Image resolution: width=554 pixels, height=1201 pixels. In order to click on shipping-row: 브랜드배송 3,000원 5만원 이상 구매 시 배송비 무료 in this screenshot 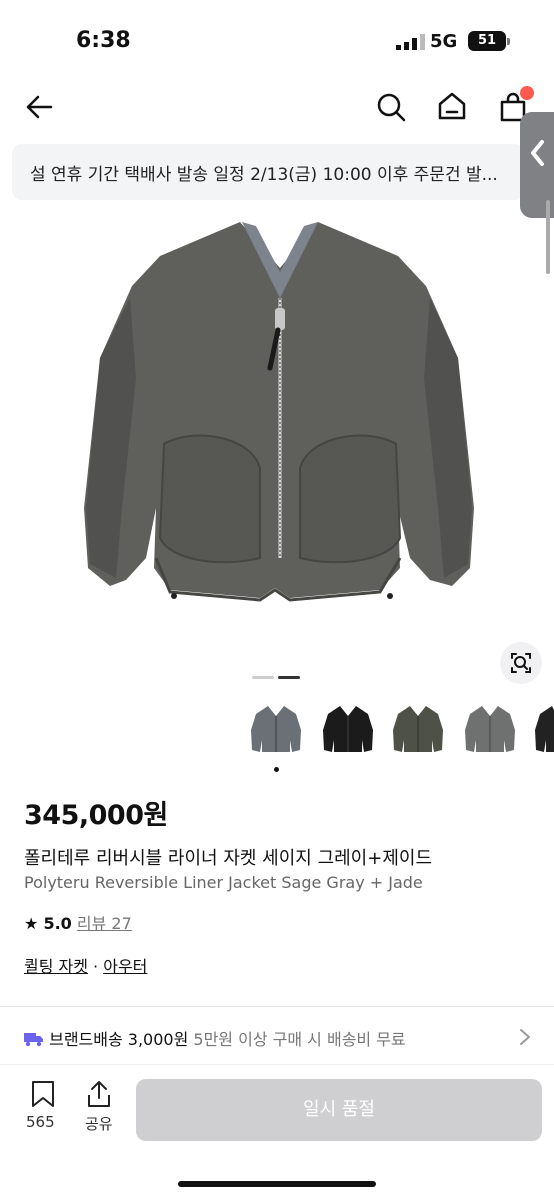, I will do `click(215, 1038)`.